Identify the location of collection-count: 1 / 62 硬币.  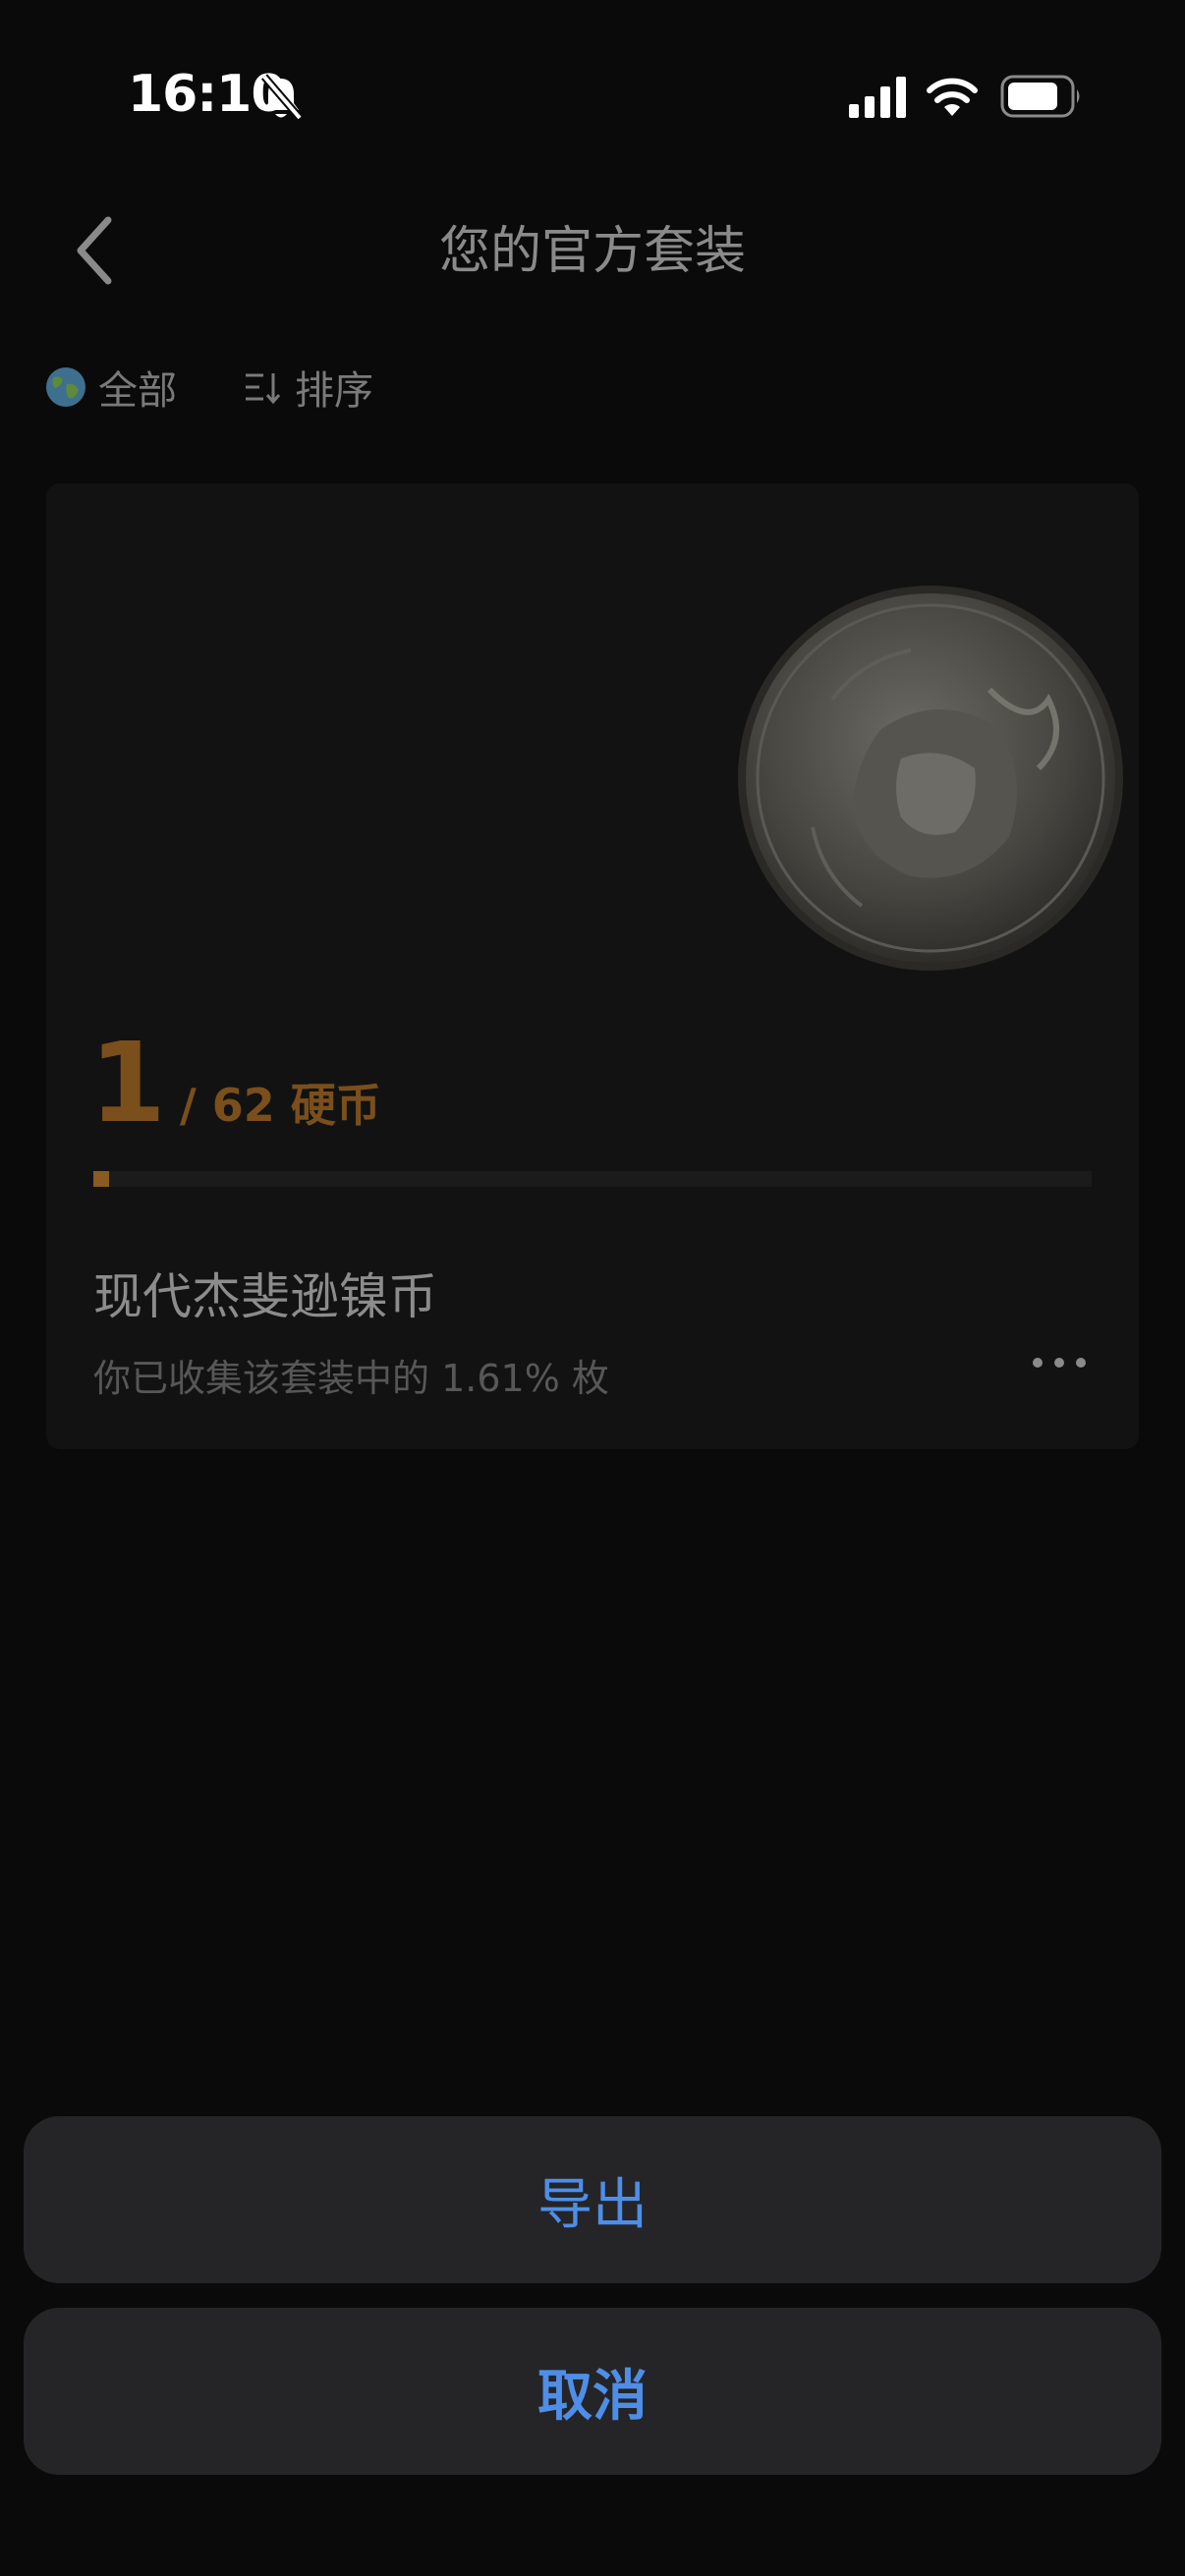
(235, 1084).